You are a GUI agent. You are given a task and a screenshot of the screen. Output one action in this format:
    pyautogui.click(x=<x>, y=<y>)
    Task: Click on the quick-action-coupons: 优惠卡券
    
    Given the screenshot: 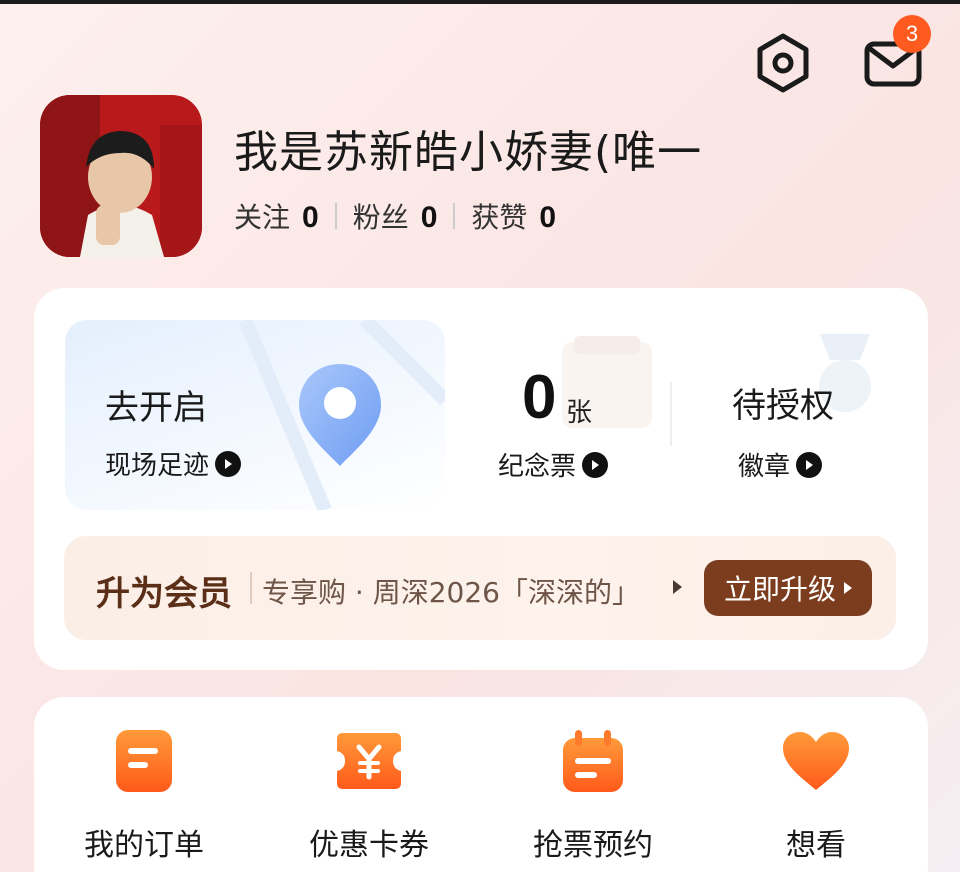 What is the action you would take?
    pyautogui.click(x=369, y=795)
    